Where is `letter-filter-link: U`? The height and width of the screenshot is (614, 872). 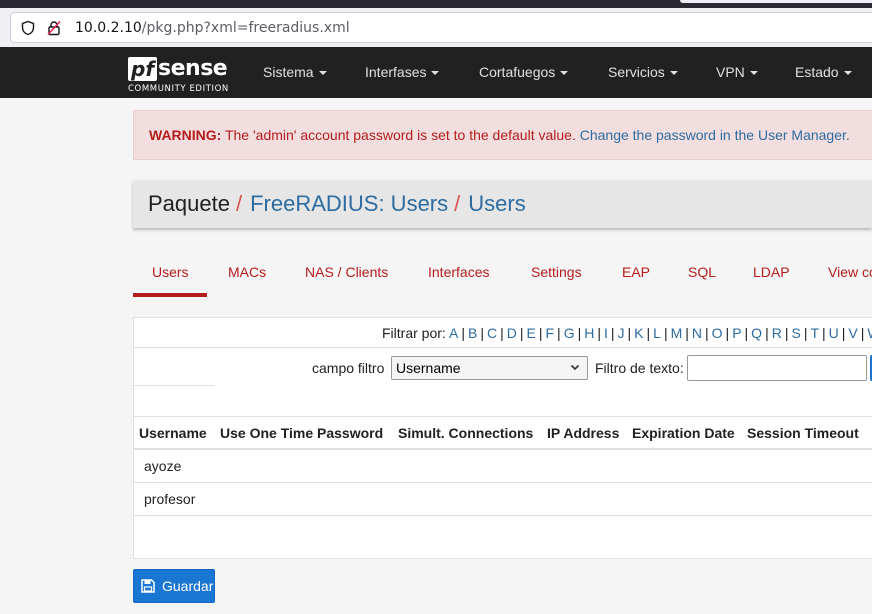 letter-filter-link: U is located at coordinates (834, 333).